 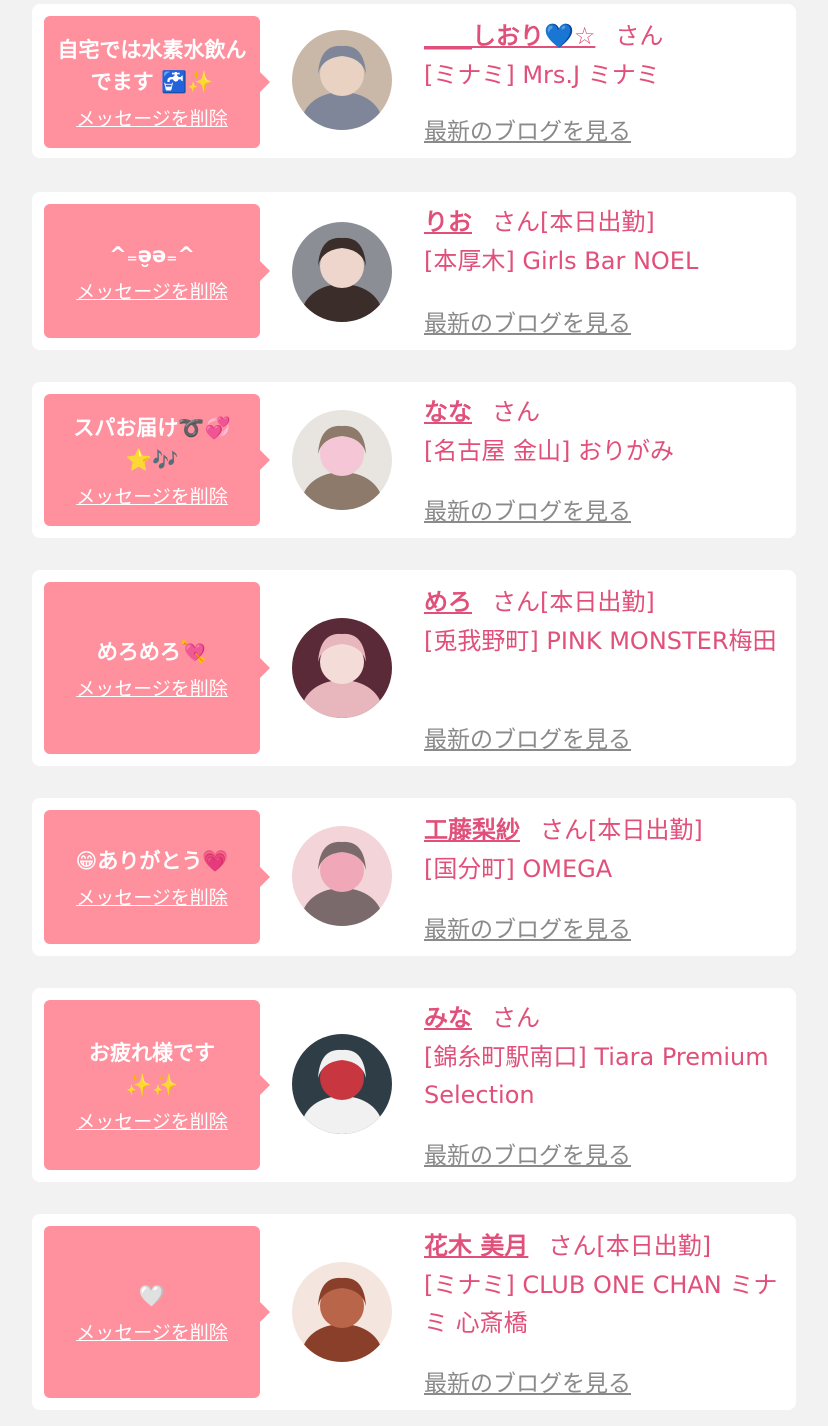 I want to click on name-line: 花木 美月 さん[本日出勤], so click(x=604, y=1246).